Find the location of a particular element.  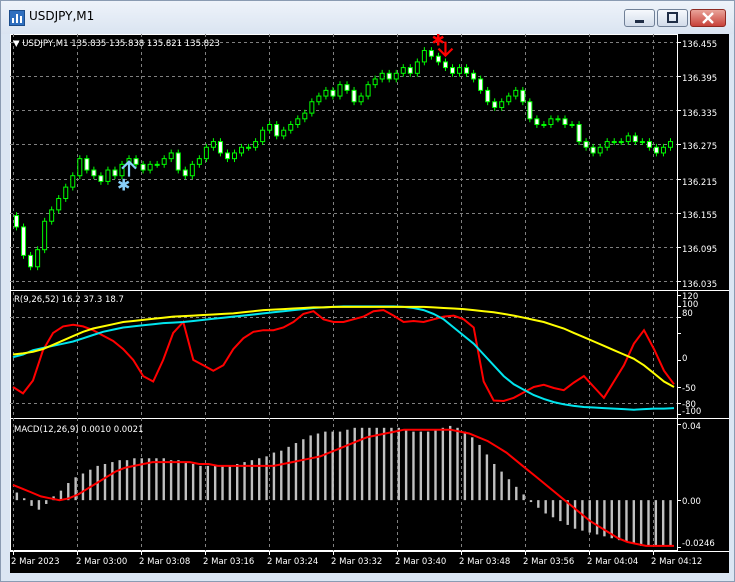

time-tick: 2 Mar 03:32 is located at coordinates (357, 562).